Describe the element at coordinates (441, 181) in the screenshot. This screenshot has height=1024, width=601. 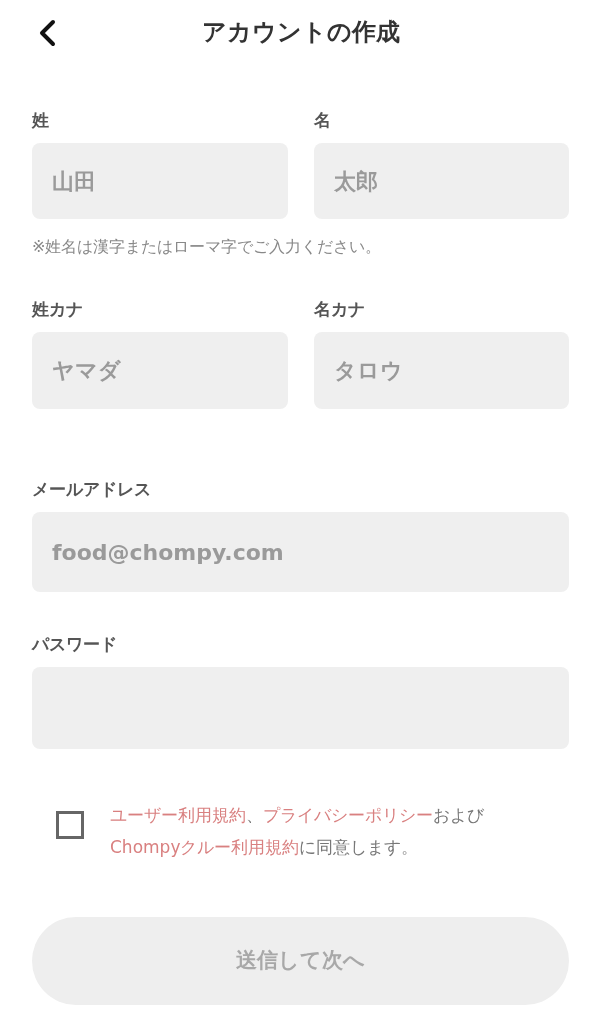
I see `input-field: 太郎` at that location.